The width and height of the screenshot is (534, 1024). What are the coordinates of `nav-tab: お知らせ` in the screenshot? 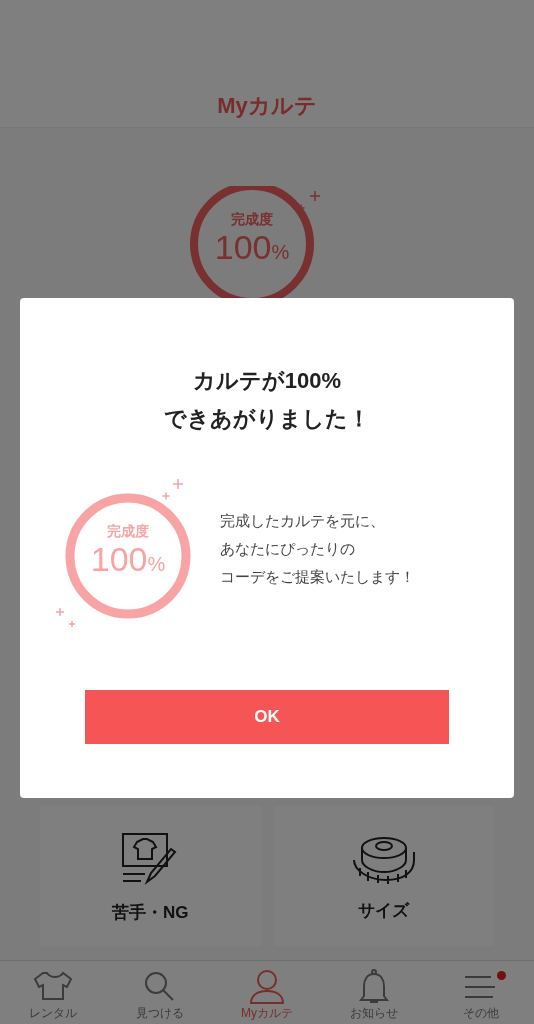 It's located at (374, 992).